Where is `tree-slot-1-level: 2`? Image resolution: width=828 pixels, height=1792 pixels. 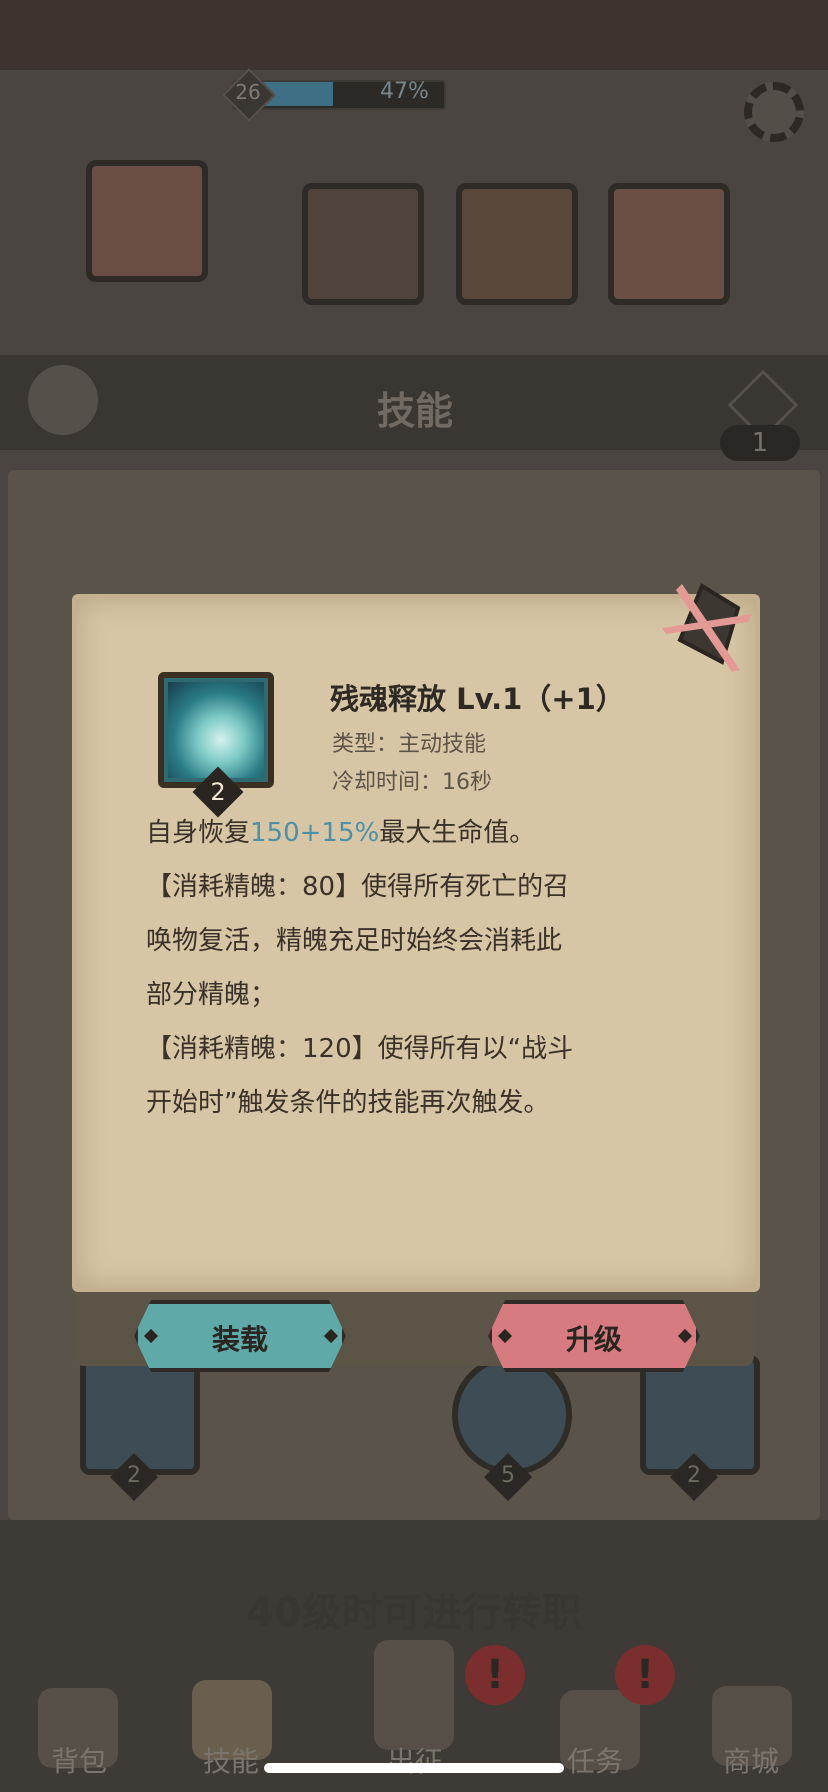
tree-slot-1-level: 2 is located at coordinates (134, 1475).